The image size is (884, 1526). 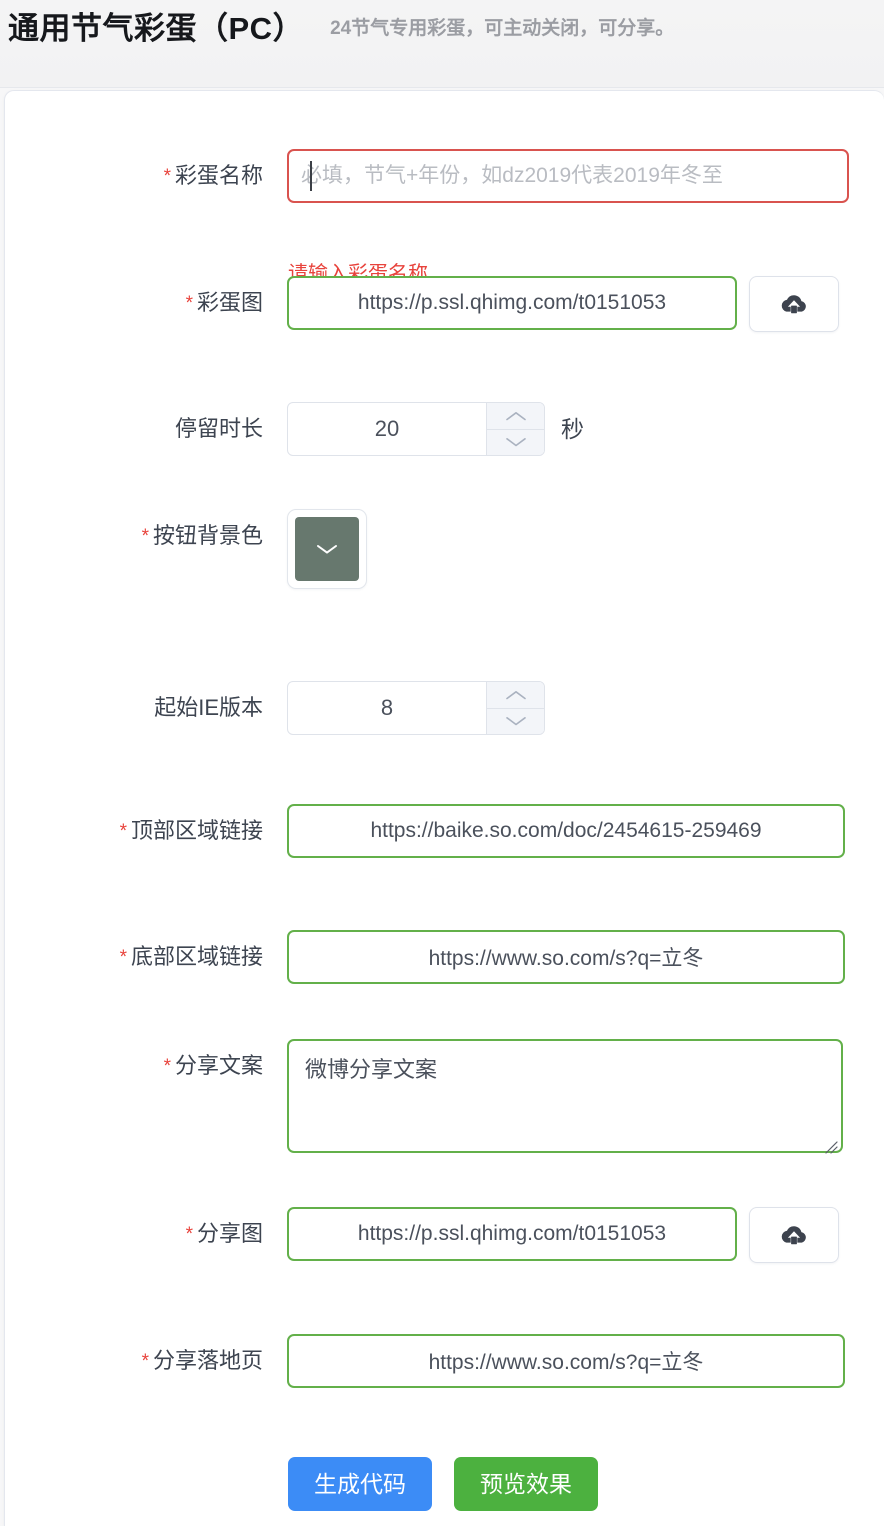 What do you see at coordinates (443, 1484) in the screenshot?
I see `form-actions: 生成代码 预览效果` at bounding box center [443, 1484].